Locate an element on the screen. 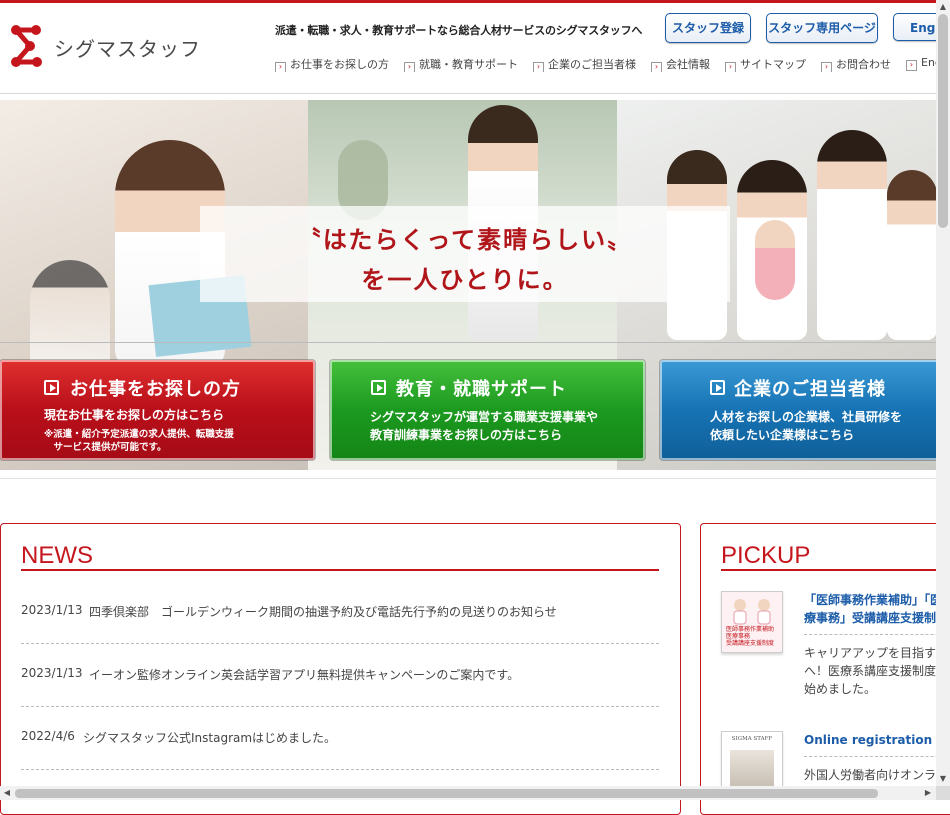  hero-catchphrase: 〝はたらくって素晴らしい〟 を一人ひとりに。 is located at coordinates (465, 254).